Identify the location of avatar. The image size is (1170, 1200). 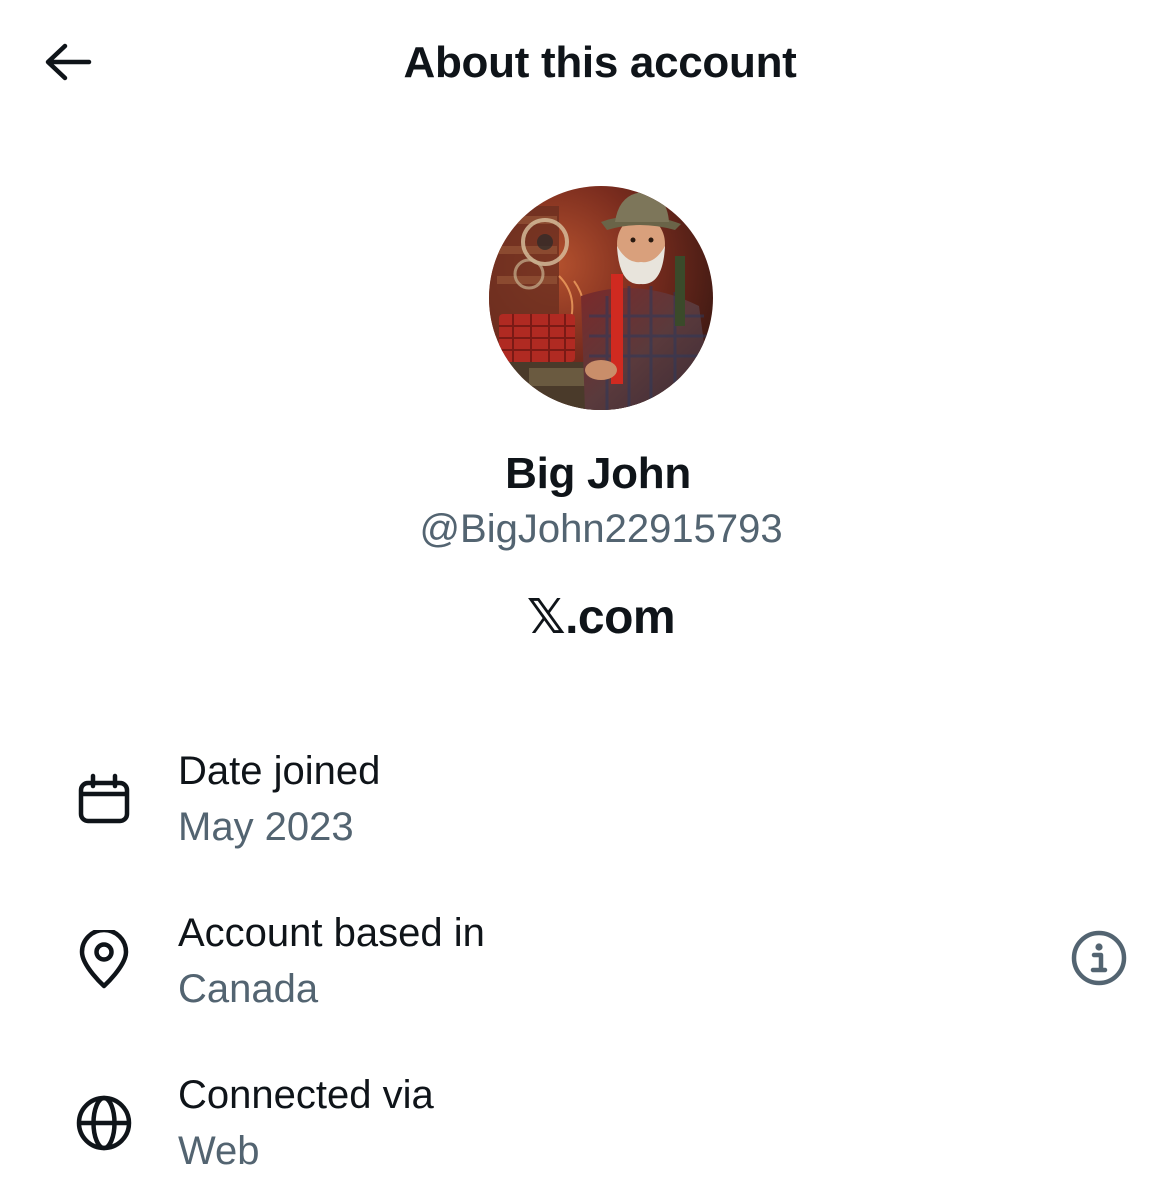
(601, 298).